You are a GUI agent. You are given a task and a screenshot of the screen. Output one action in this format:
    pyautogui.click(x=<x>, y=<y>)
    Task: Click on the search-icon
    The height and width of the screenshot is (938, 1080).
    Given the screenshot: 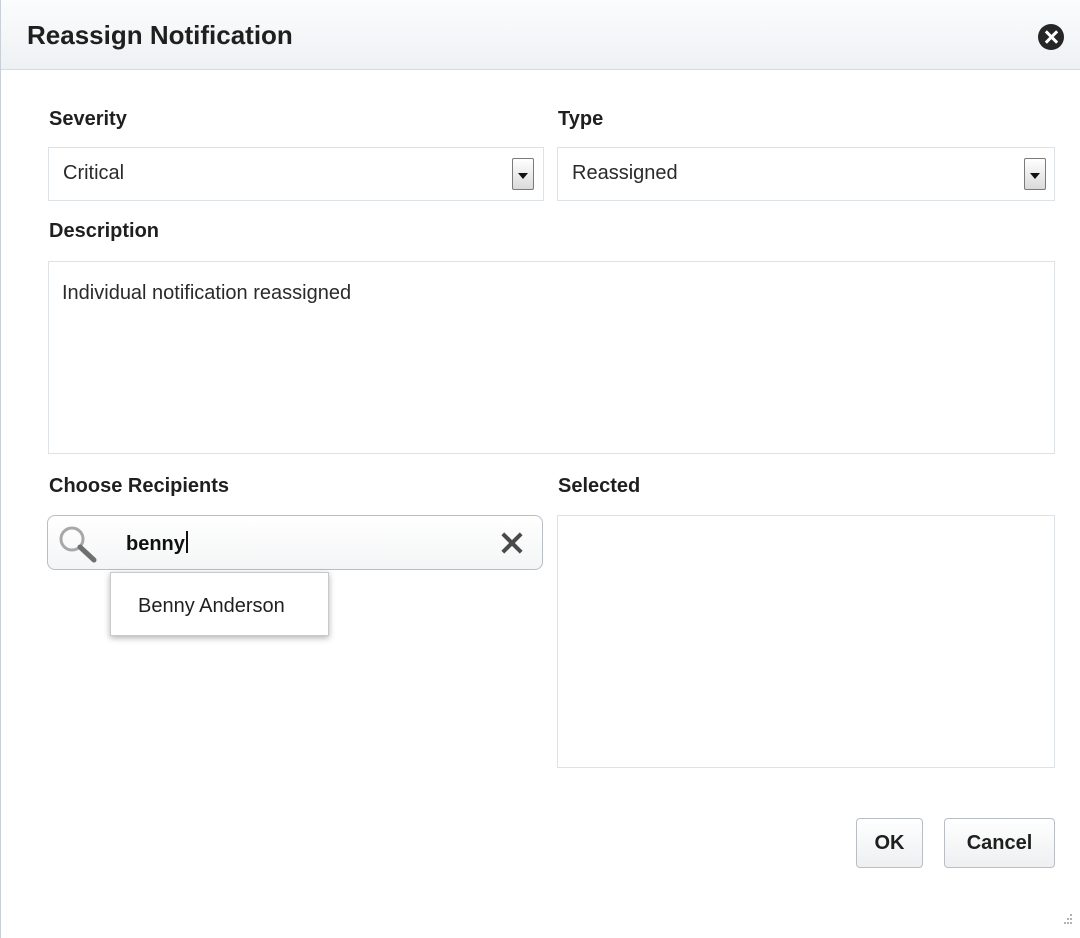 What is the action you would take?
    pyautogui.click(x=78, y=544)
    